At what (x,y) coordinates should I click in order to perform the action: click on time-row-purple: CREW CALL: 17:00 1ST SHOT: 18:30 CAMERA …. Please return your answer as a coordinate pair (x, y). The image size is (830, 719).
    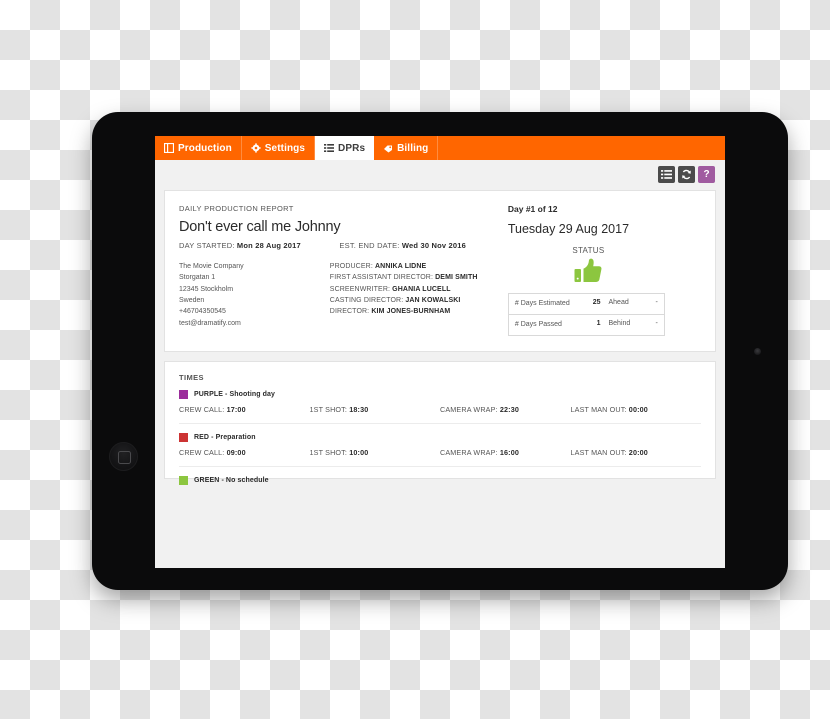
    Looking at the image, I should click on (440, 414).